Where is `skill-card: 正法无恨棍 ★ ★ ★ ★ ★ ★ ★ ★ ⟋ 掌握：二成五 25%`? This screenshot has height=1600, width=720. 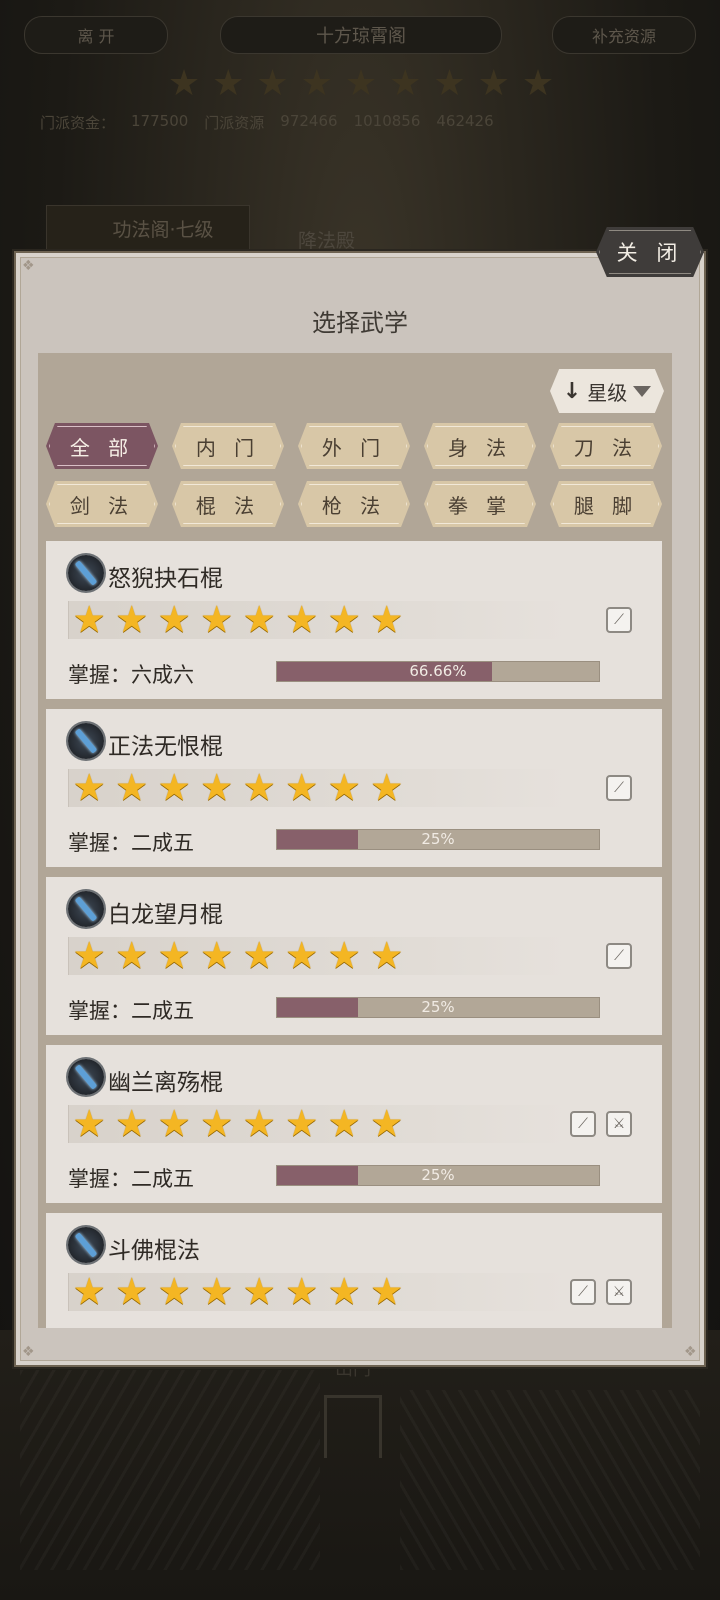 skill-card: 正法无恨棍 ★ ★ ★ ★ ★ ★ ★ ★ ⟋ 掌握：二成五 25% is located at coordinates (354, 788).